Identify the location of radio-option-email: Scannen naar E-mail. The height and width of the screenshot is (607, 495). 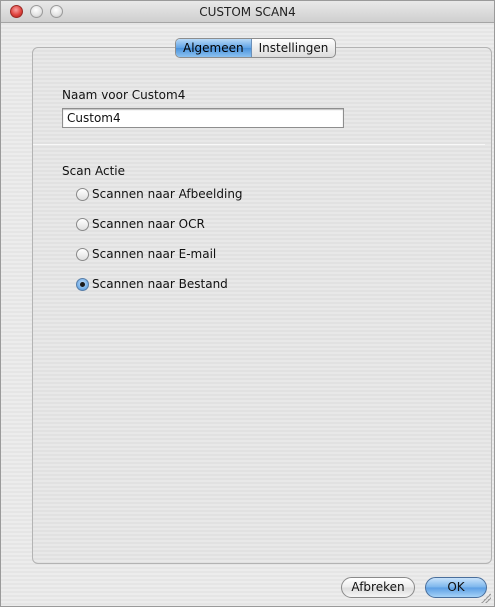
(146, 254).